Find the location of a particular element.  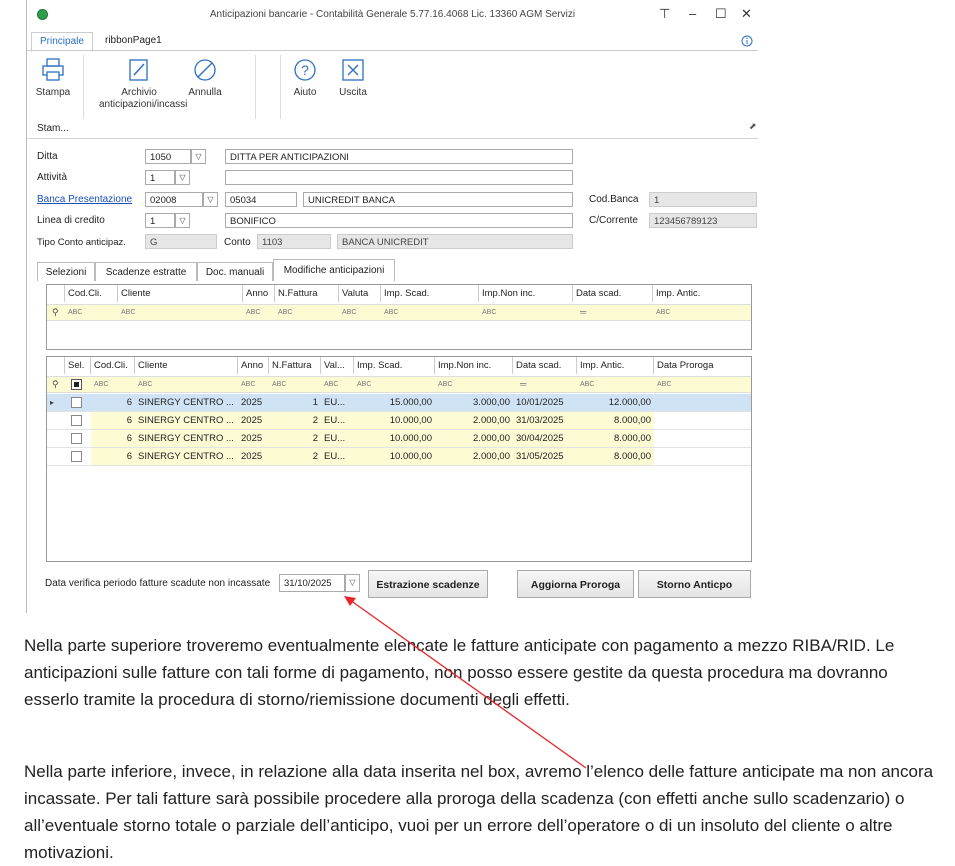

tab-doc-manuali: Doc. manuali is located at coordinates (235, 271).